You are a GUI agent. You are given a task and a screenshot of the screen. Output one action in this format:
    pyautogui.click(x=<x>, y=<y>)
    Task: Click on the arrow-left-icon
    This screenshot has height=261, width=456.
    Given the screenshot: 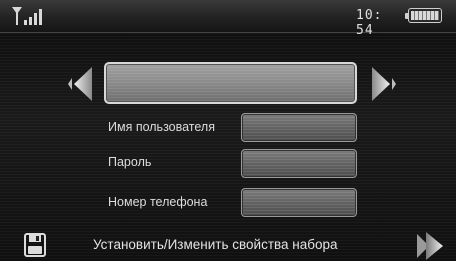 What is the action you would take?
    pyautogui.click(x=80, y=84)
    